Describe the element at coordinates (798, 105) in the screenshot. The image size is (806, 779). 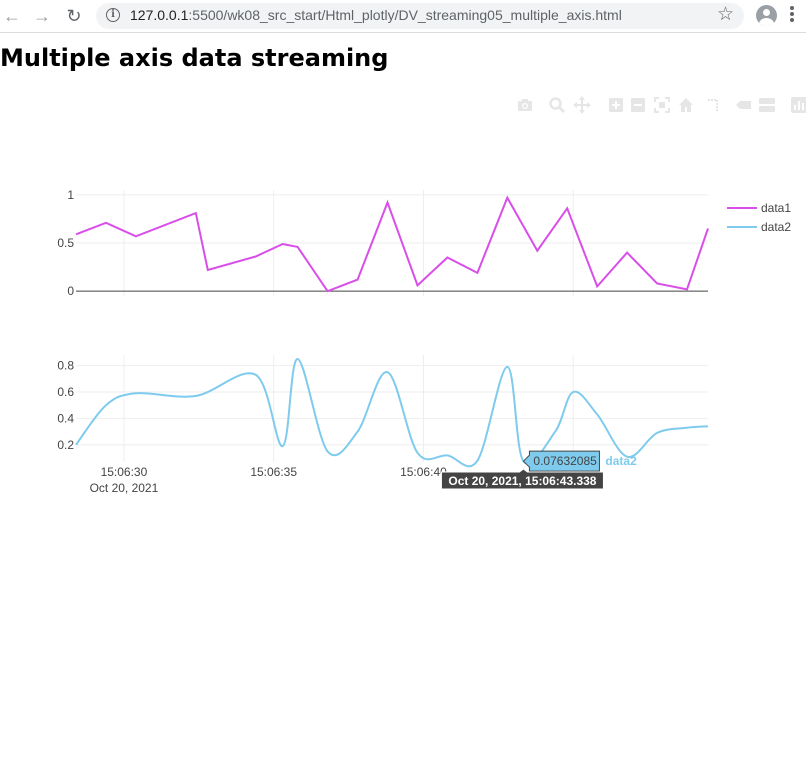
I see `plotly-logo-icon` at that location.